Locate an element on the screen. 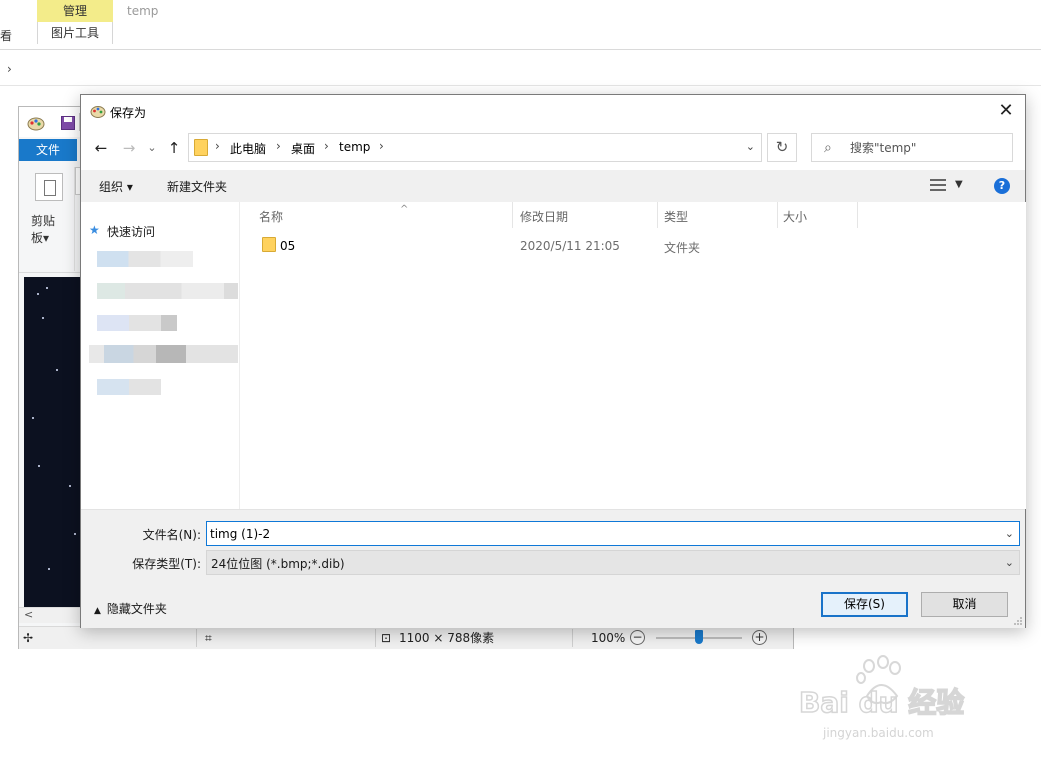 Image resolution: width=1041 pixels, height=768 pixels. star-icon: ★ is located at coordinates (94, 230).